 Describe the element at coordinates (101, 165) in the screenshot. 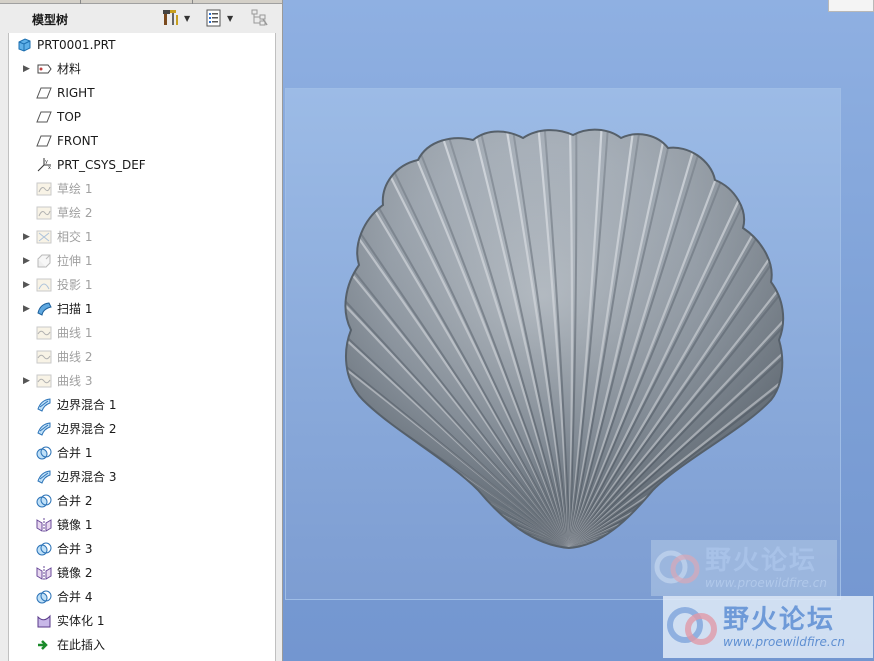

I see `tree-item-label: PRT_CSYS_DEF` at that location.